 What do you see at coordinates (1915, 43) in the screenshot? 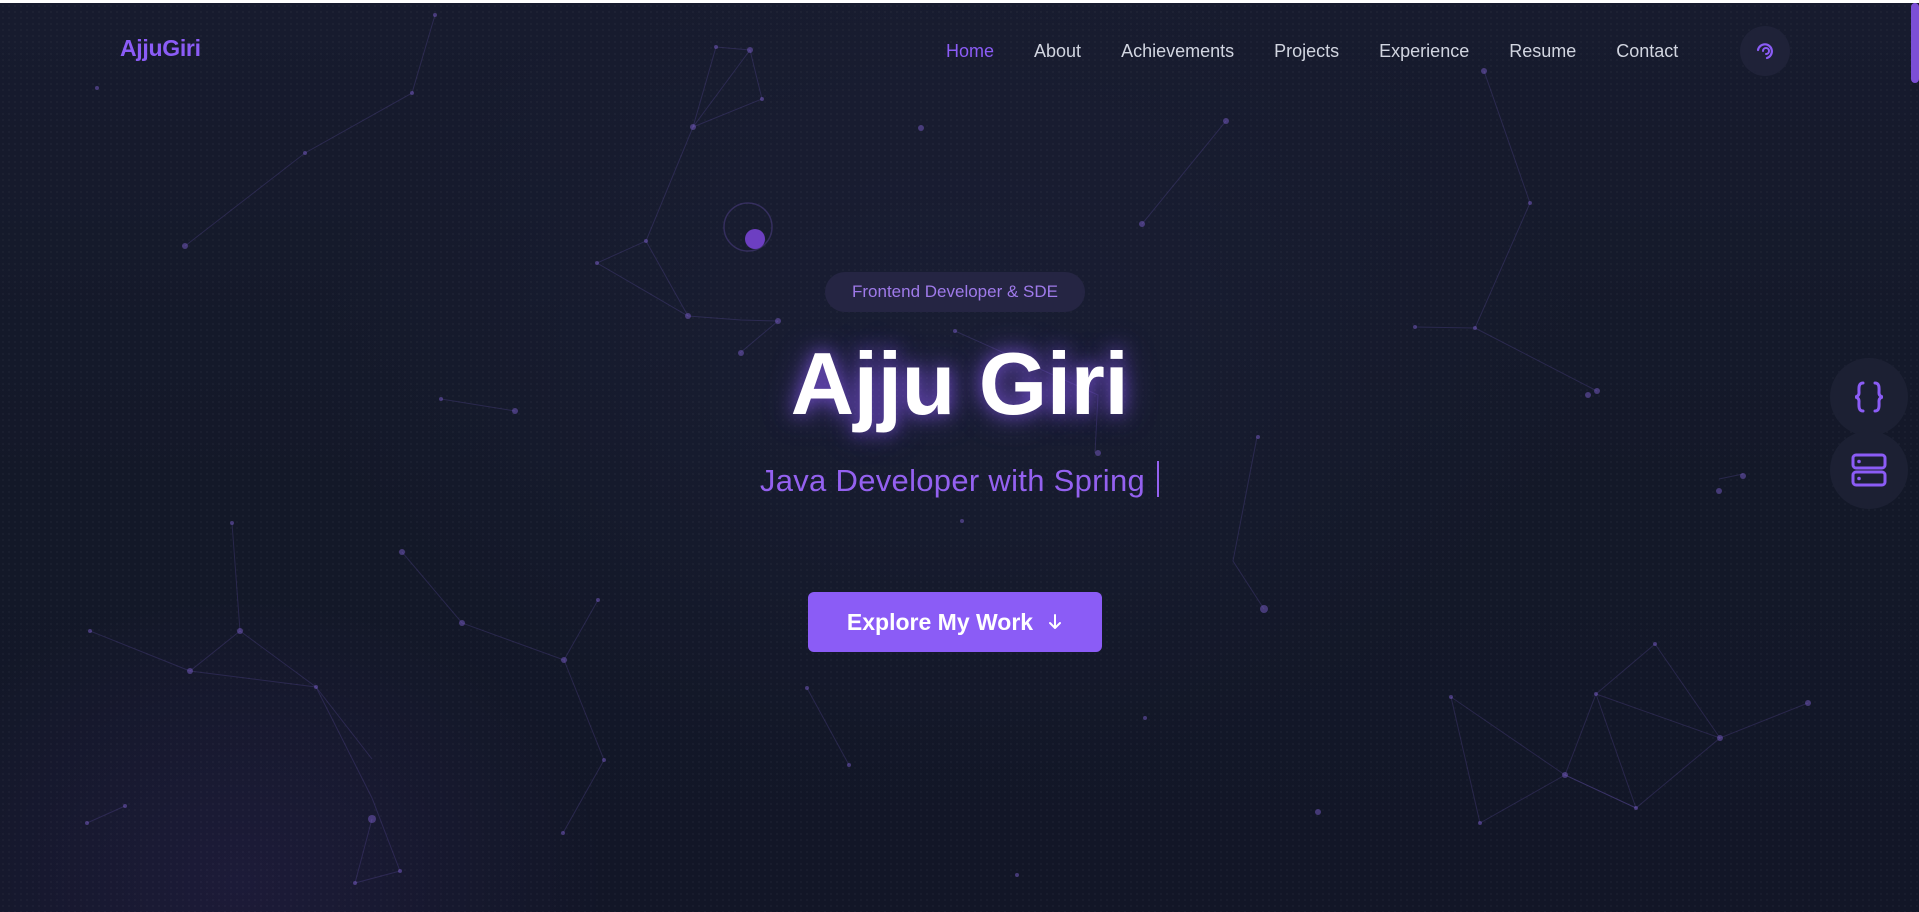
I see `scrollbar-thumb` at bounding box center [1915, 43].